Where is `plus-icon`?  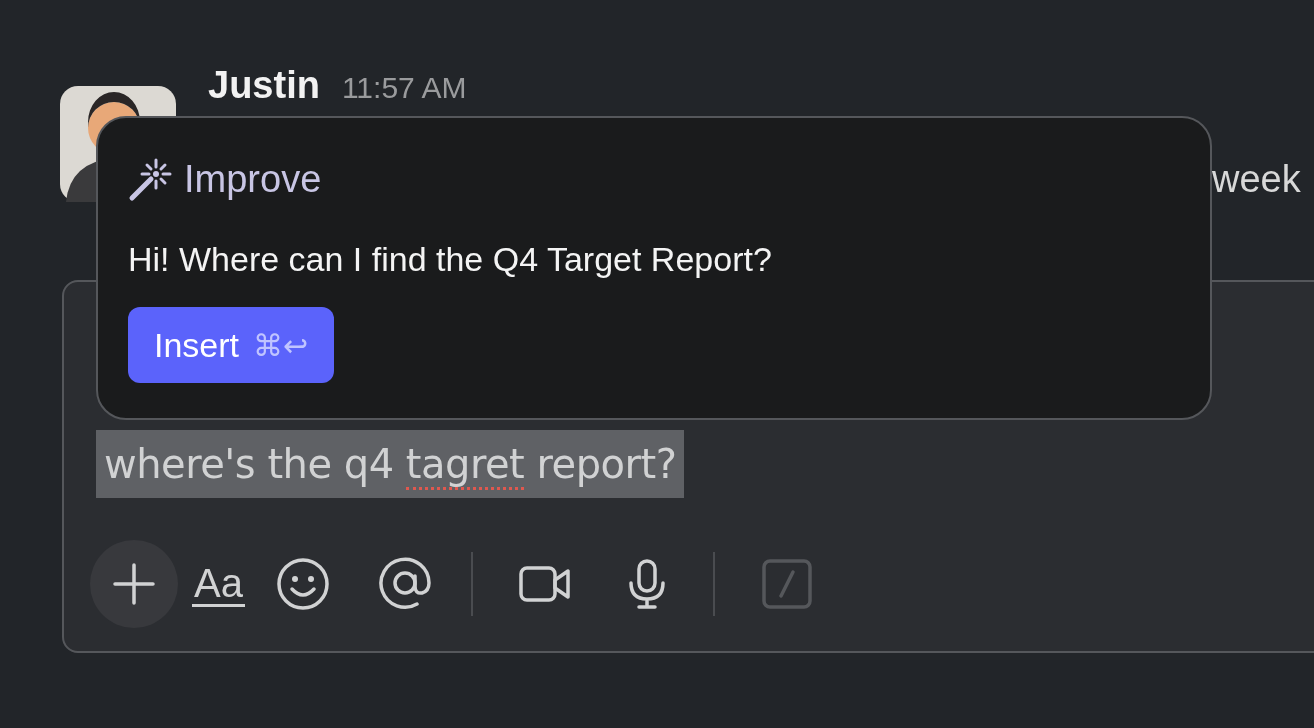
plus-icon is located at coordinates (134, 584).